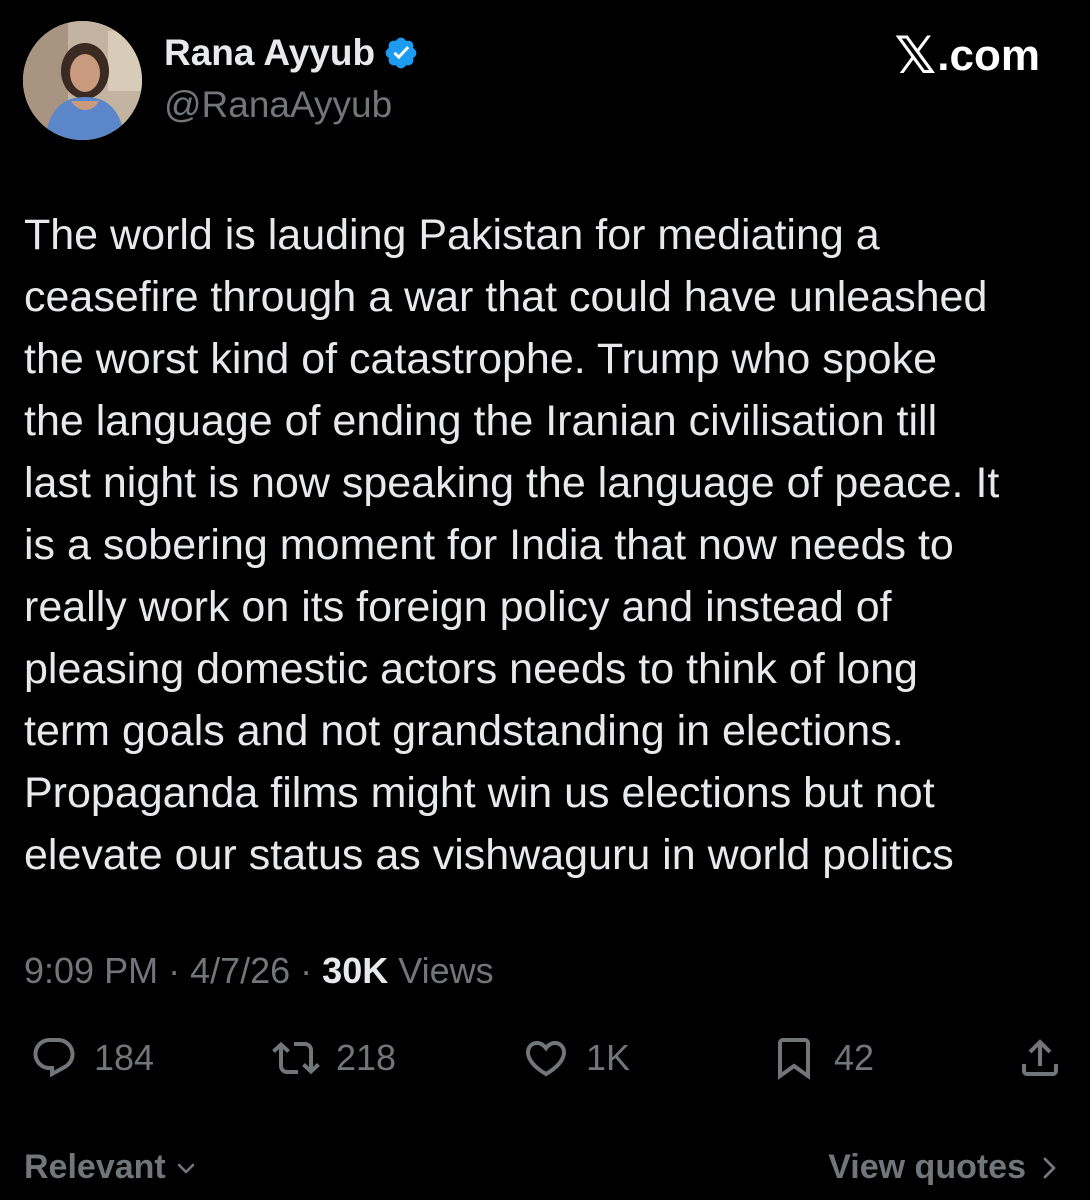 The width and height of the screenshot is (1090, 1200). I want to click on repost-button: 218, so click(334, 1058).